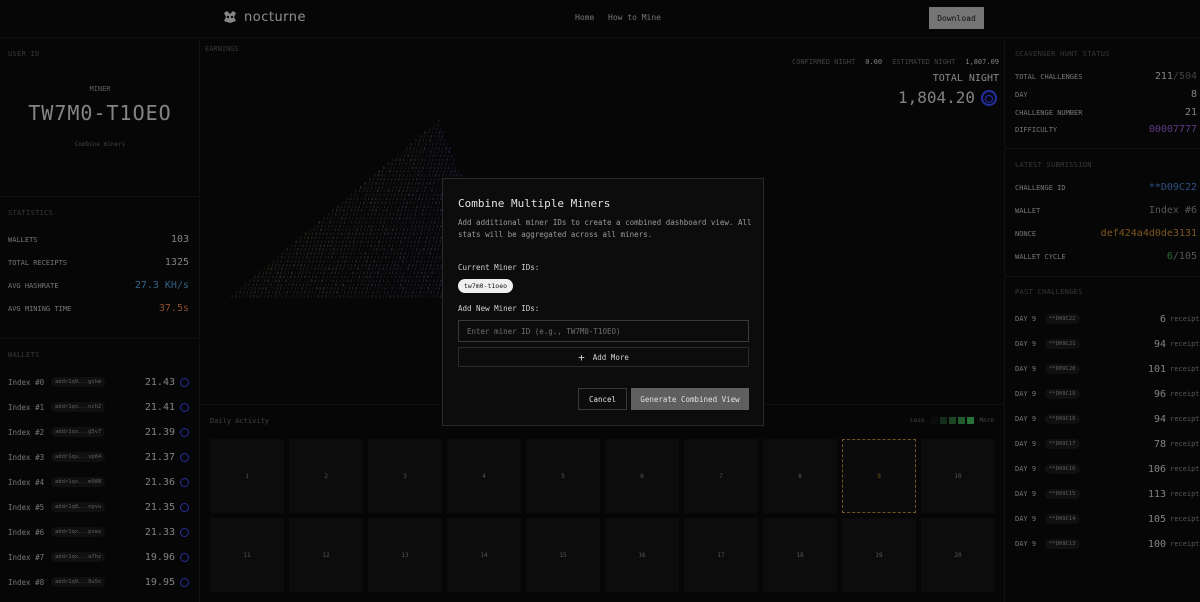  I want to click on miner-id-input, so click(603, 331).